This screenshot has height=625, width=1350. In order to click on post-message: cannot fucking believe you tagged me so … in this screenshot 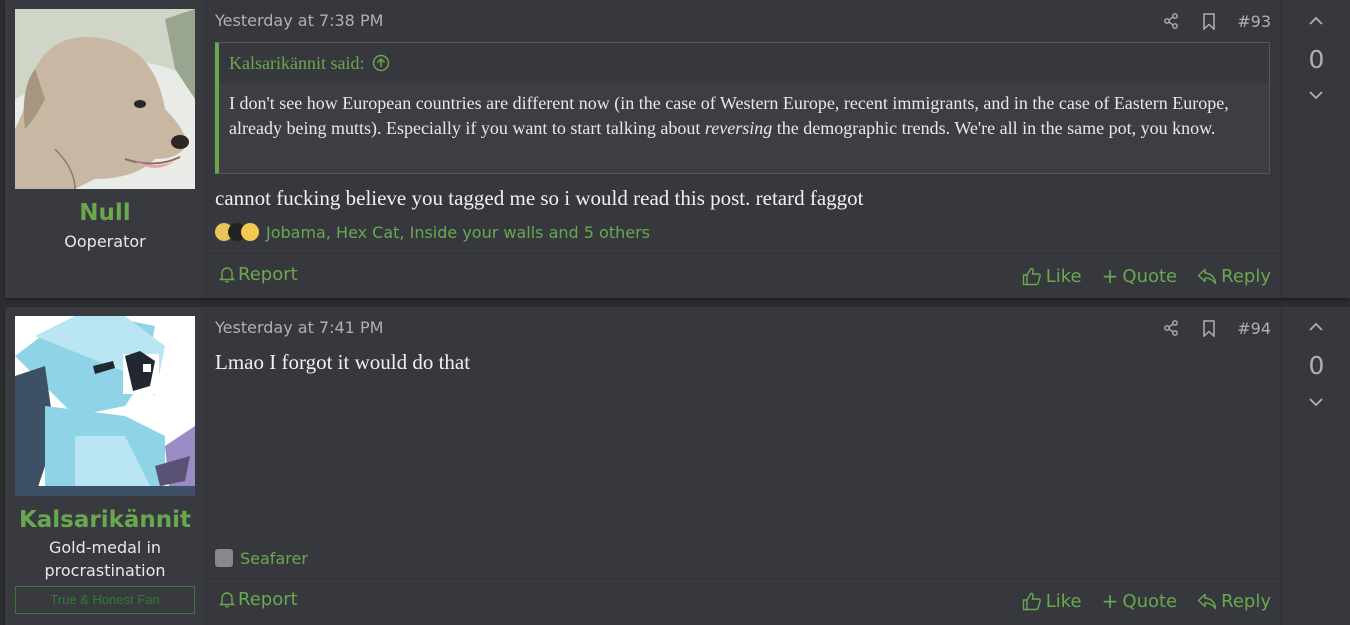, I will do `click(539, 198)`.